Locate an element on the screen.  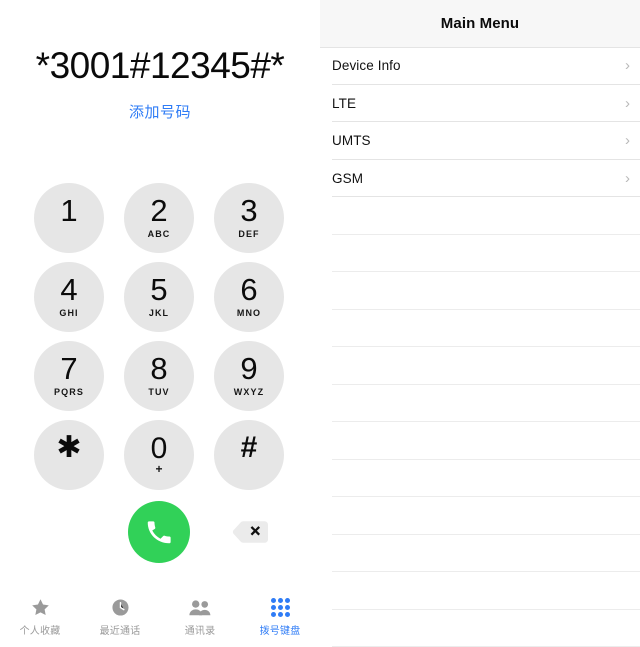
key-6-digit: 6 is located at coordinates (248, 289).